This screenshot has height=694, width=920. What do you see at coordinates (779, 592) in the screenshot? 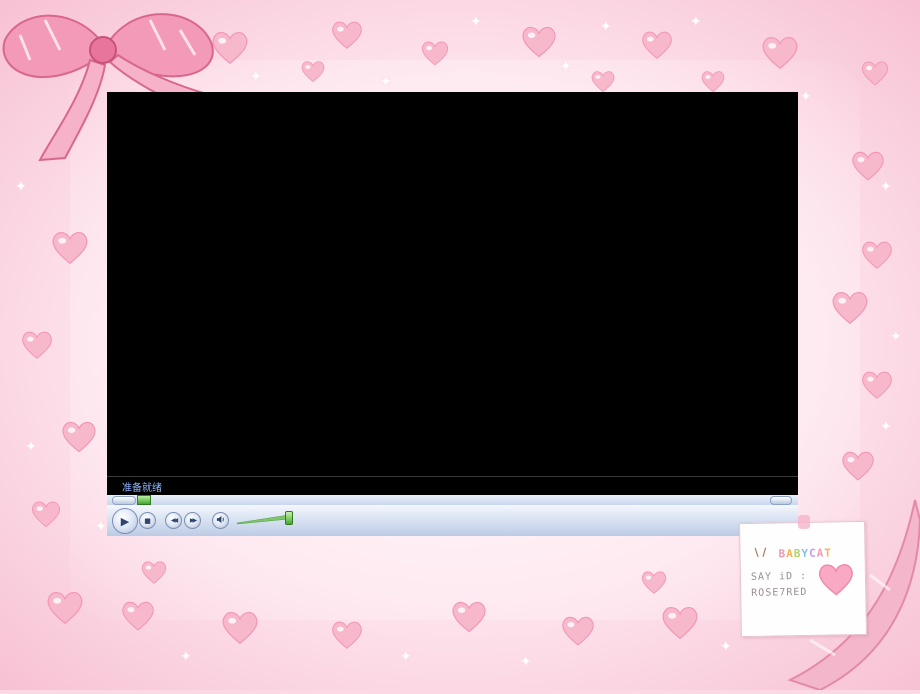
I see `user-id-text: ROSE7RED` at bounding box center [779, 592].